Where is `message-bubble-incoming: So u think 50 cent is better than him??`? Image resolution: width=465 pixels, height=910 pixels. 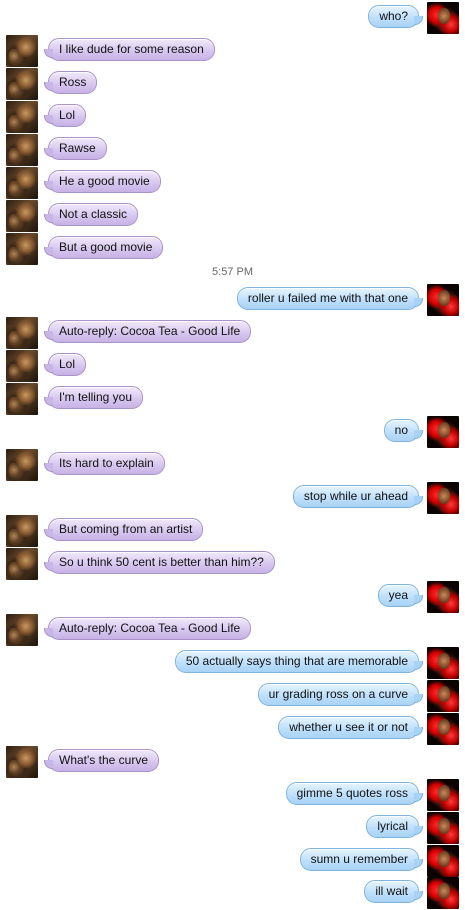 message-bubble-incoming: So u think 50 cent is better than him?? is located at coordinates (159, 562).